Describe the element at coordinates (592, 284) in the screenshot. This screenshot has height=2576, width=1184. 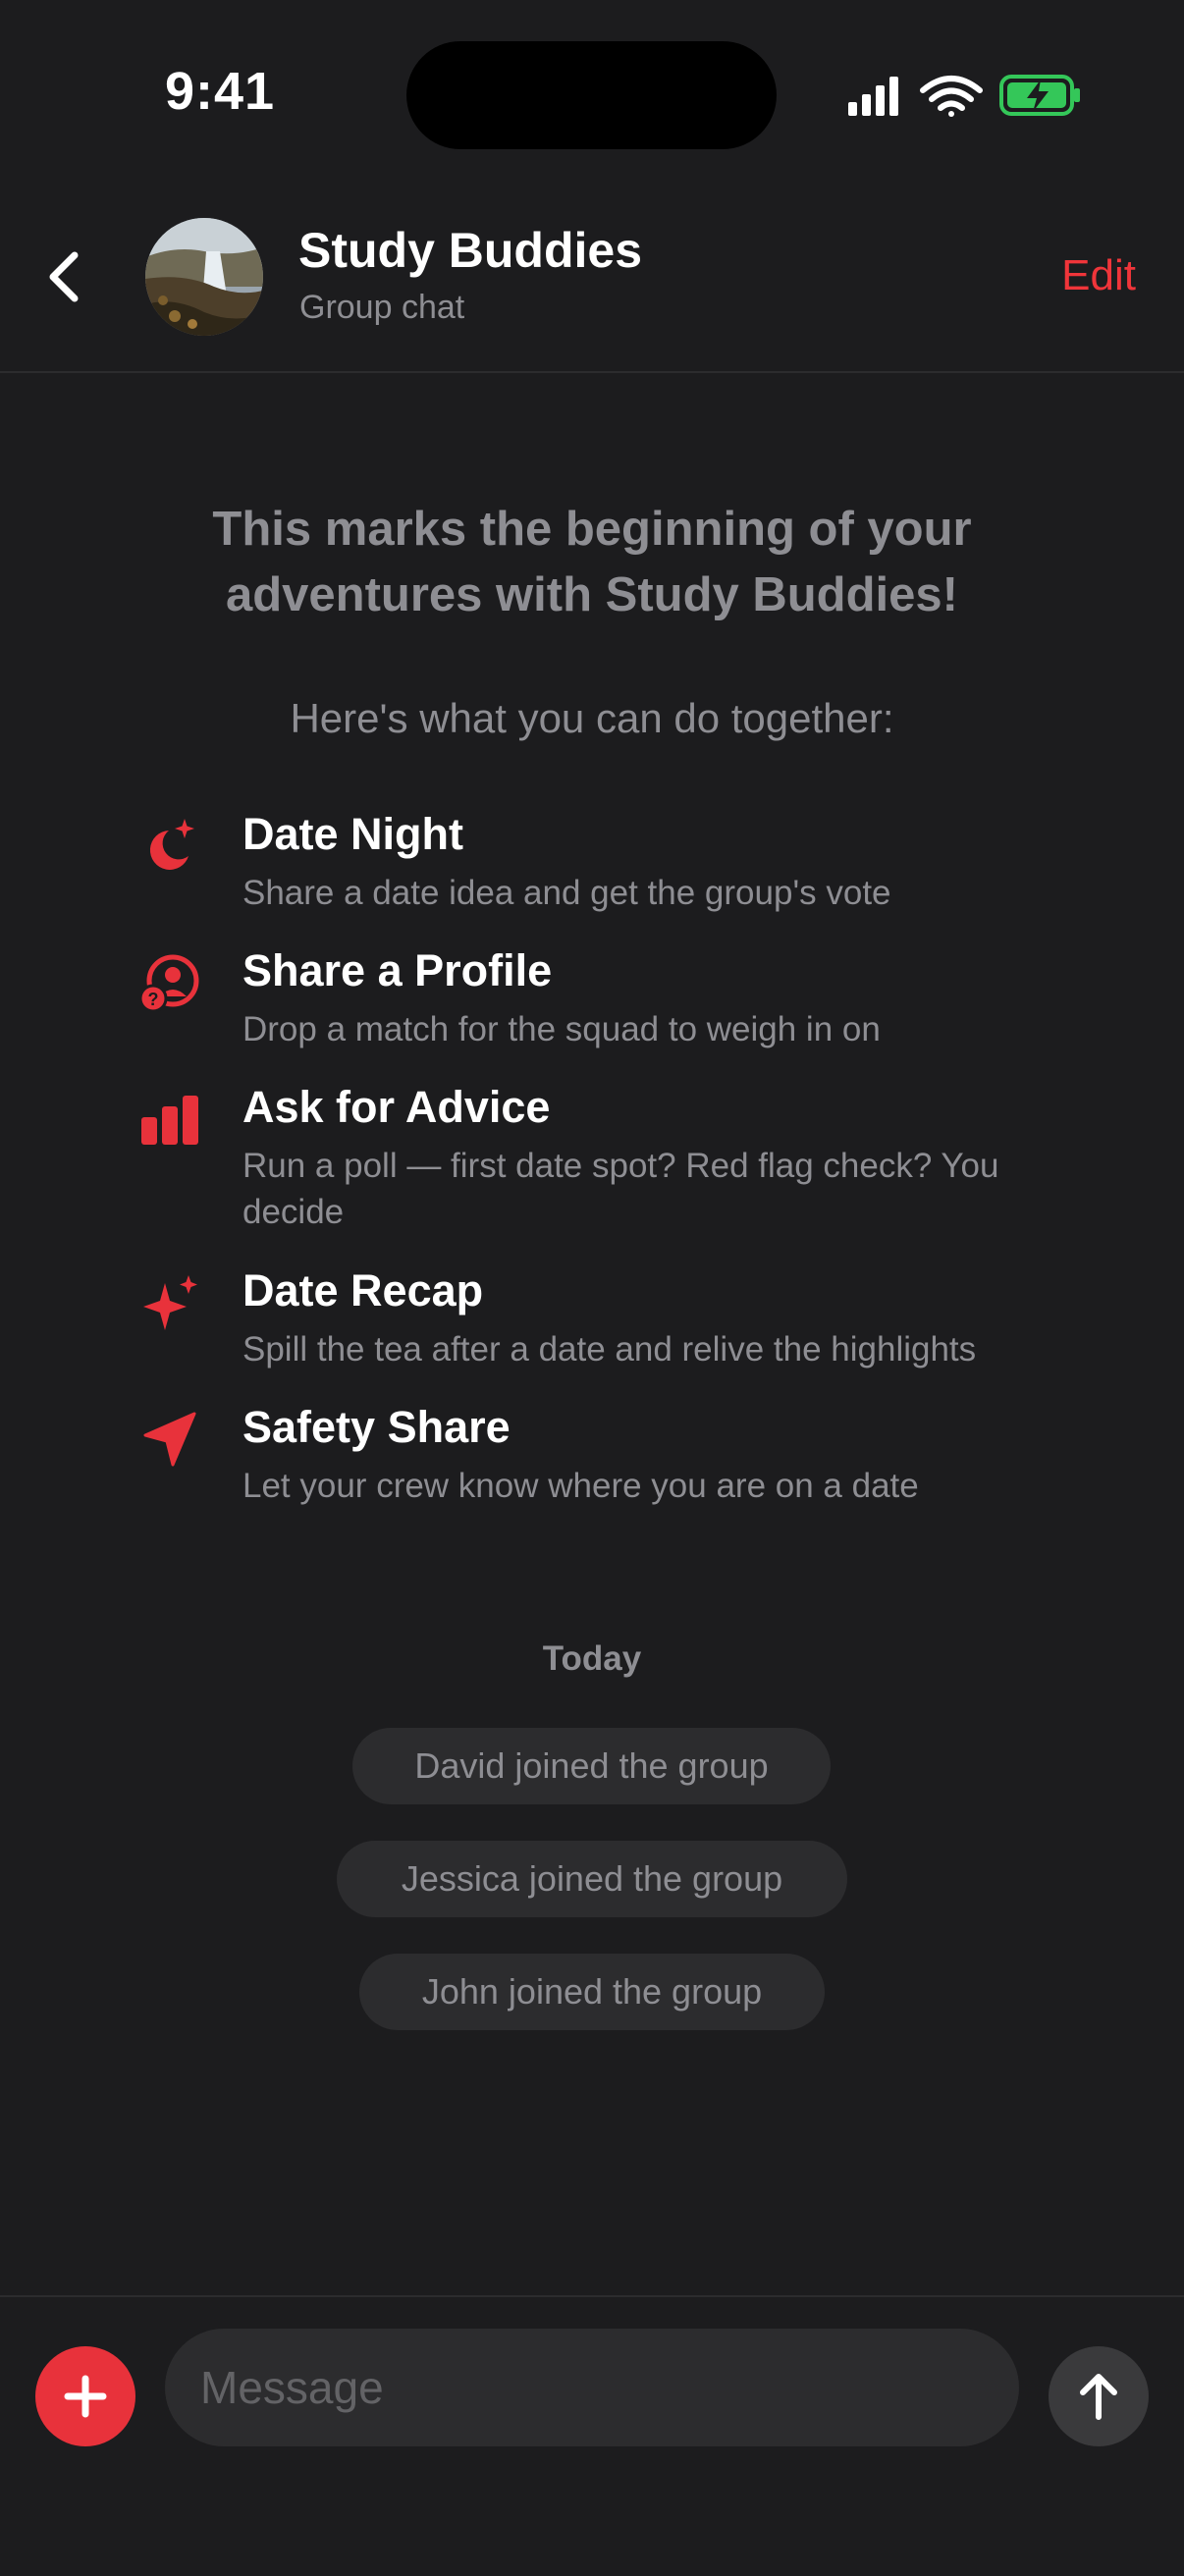
I see `chat-header: Study Buddies Group chat Edit` at that location.